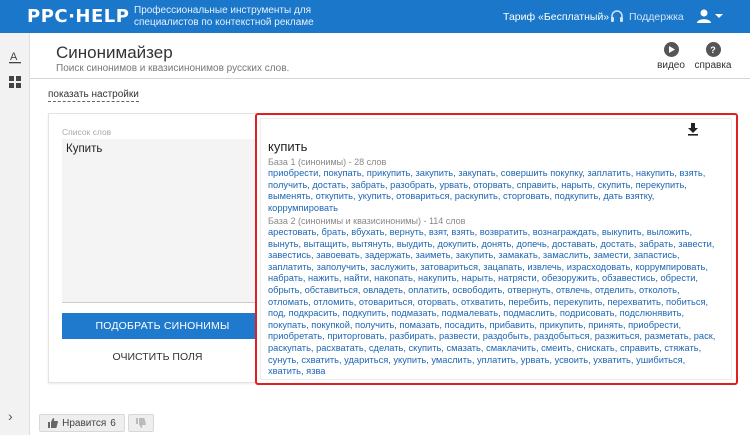 The width and height of the screenshot is (750, 435). What do you see at coordinates (87, 132) in the screenshot?
I see `field-label: Список слов` at bounding box center [87, 132].